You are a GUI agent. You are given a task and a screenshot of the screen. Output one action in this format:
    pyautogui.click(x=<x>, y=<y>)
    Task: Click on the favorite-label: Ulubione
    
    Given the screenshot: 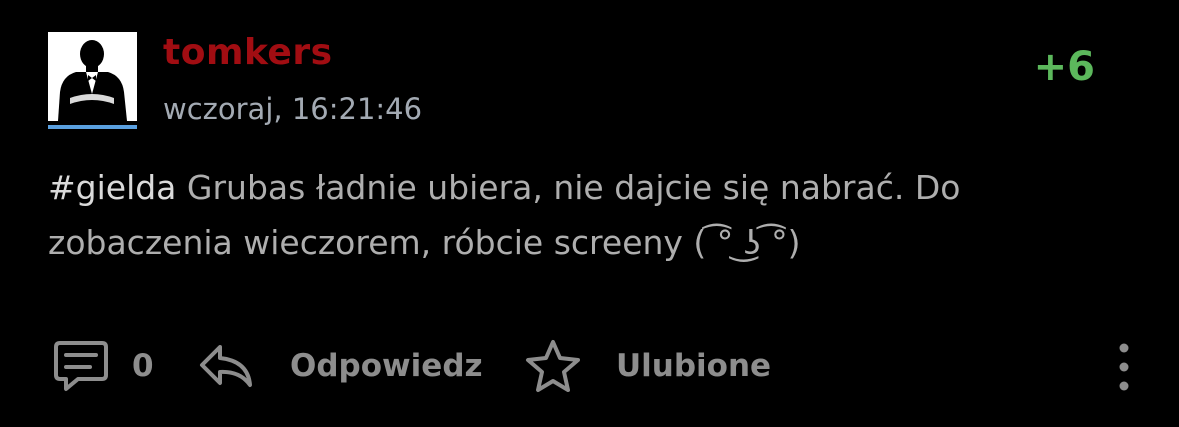 What is the action you would take?
    pyautogui.click(x=694, y=366)
    